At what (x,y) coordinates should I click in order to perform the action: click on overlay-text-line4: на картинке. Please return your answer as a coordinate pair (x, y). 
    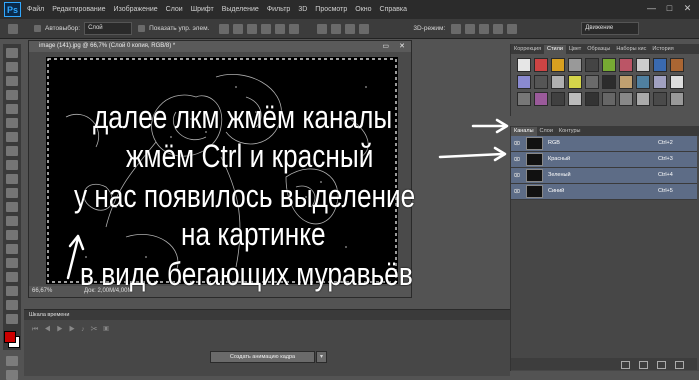
    Looking at the image, I should click on (253, 234).